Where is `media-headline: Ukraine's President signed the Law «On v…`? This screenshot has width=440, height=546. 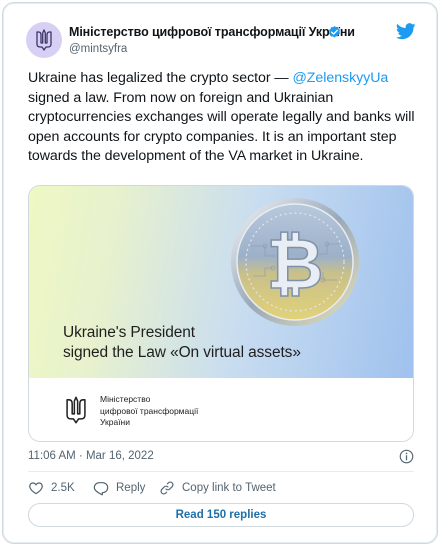 media-headline: Ukraine's President signed the Law «On v… is located at coordinates (182, 343).